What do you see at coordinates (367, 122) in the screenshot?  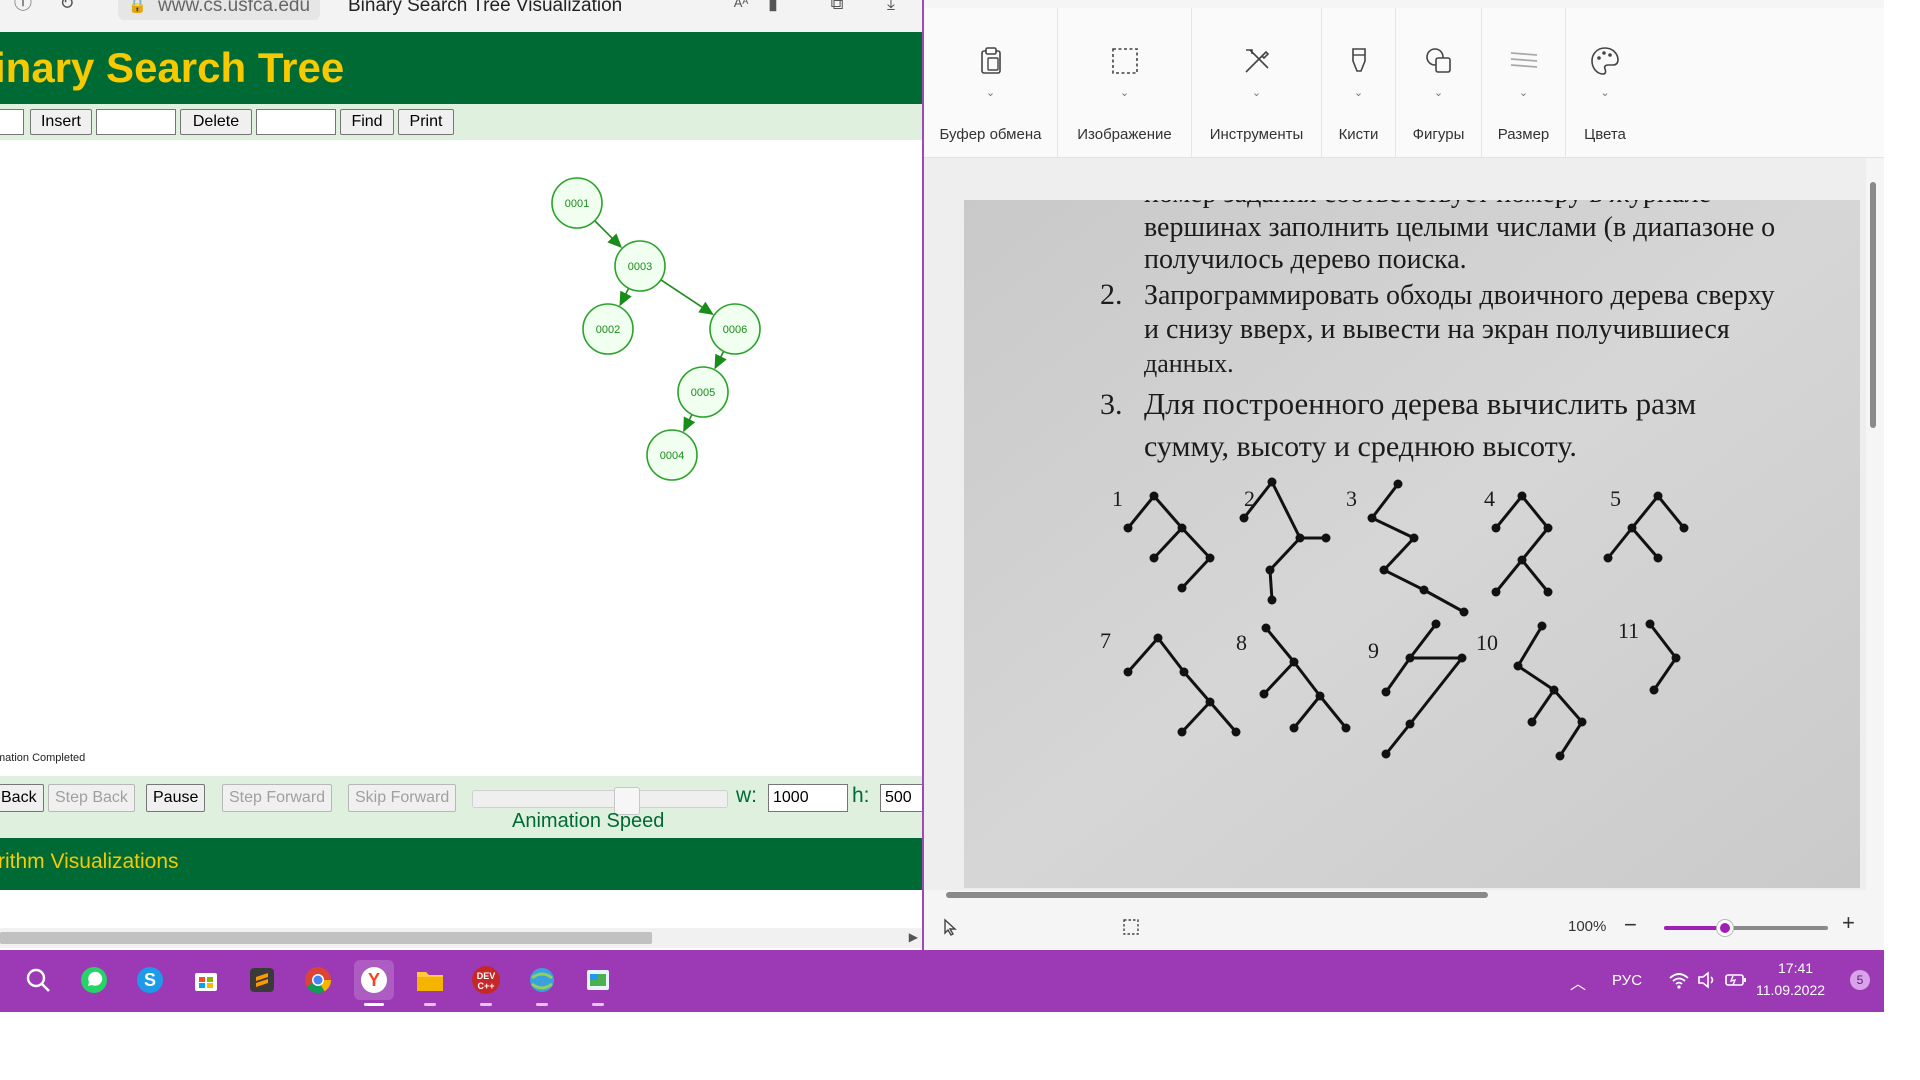 I see `find-button: Find` at bounding box center [367, 122].